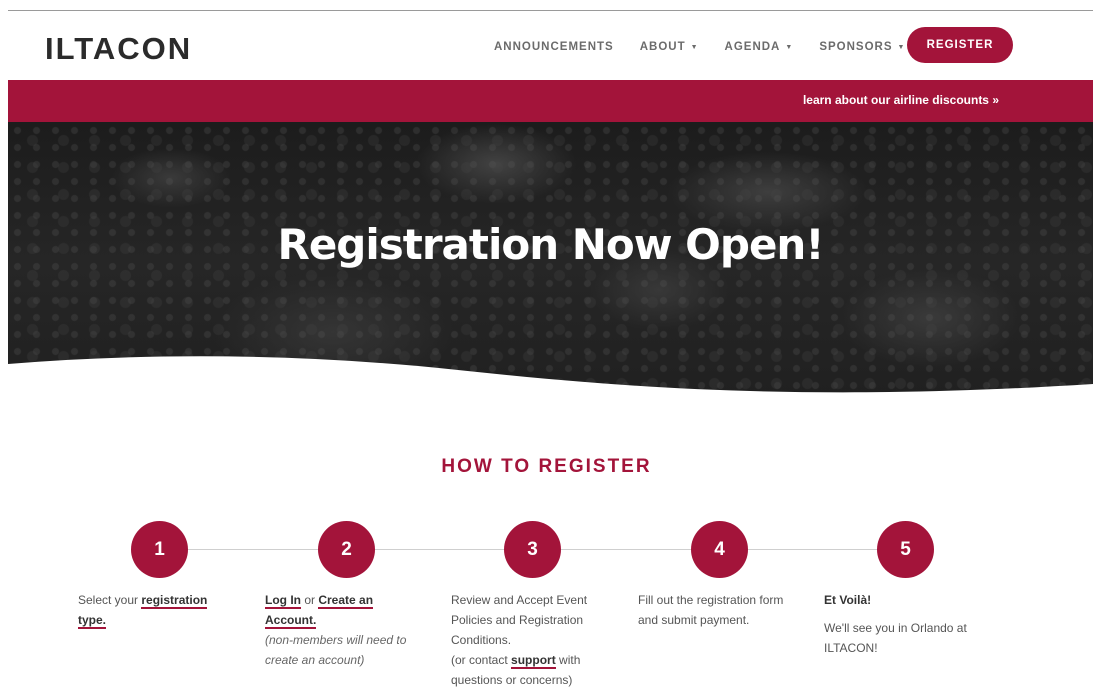 This screenshot has height=694, width=1093. I want to click on register-button: REGISTER, so click(960, 45).